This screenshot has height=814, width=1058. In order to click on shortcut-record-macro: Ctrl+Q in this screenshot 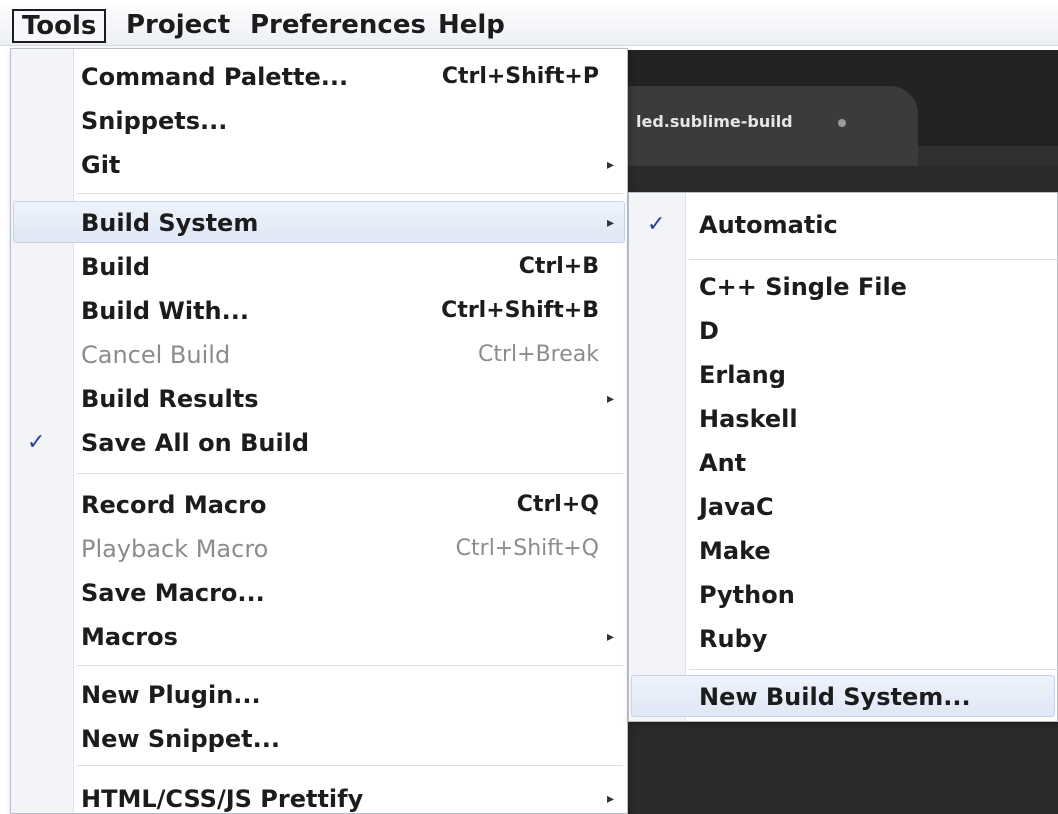, I will do `click(557, 504)`.